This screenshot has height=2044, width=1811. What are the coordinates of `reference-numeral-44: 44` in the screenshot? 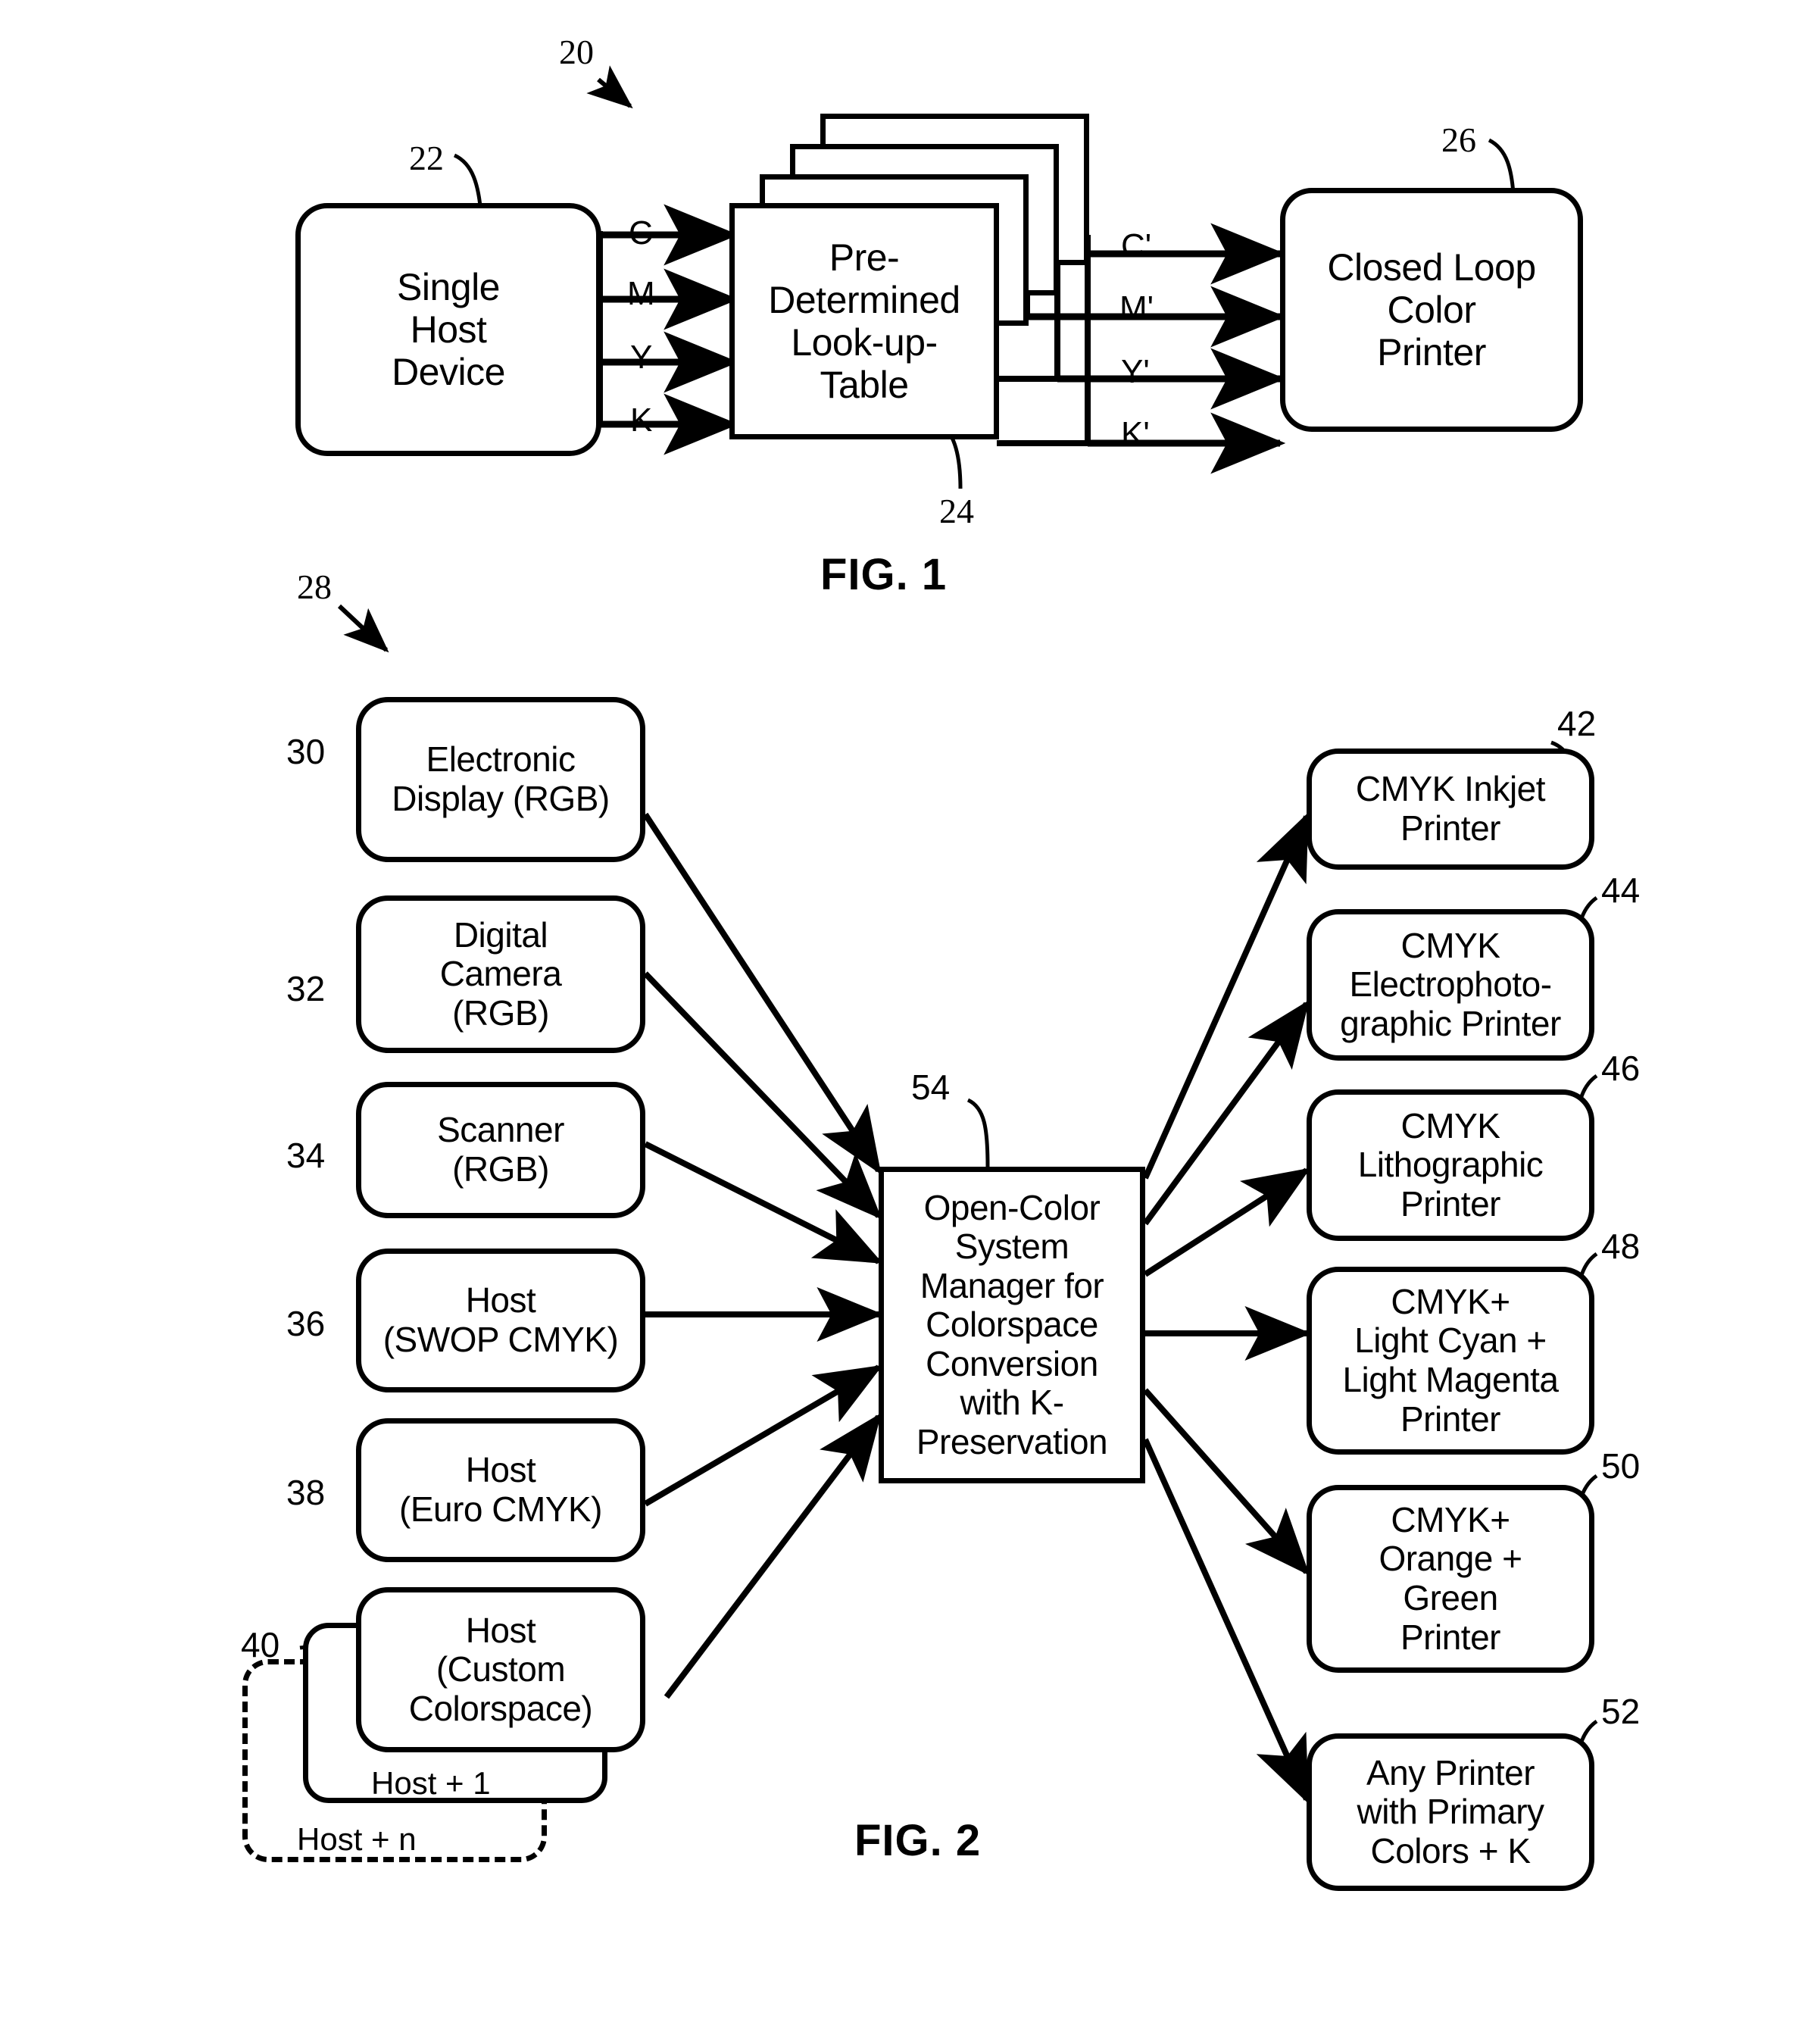 It's located at (1621, 890).